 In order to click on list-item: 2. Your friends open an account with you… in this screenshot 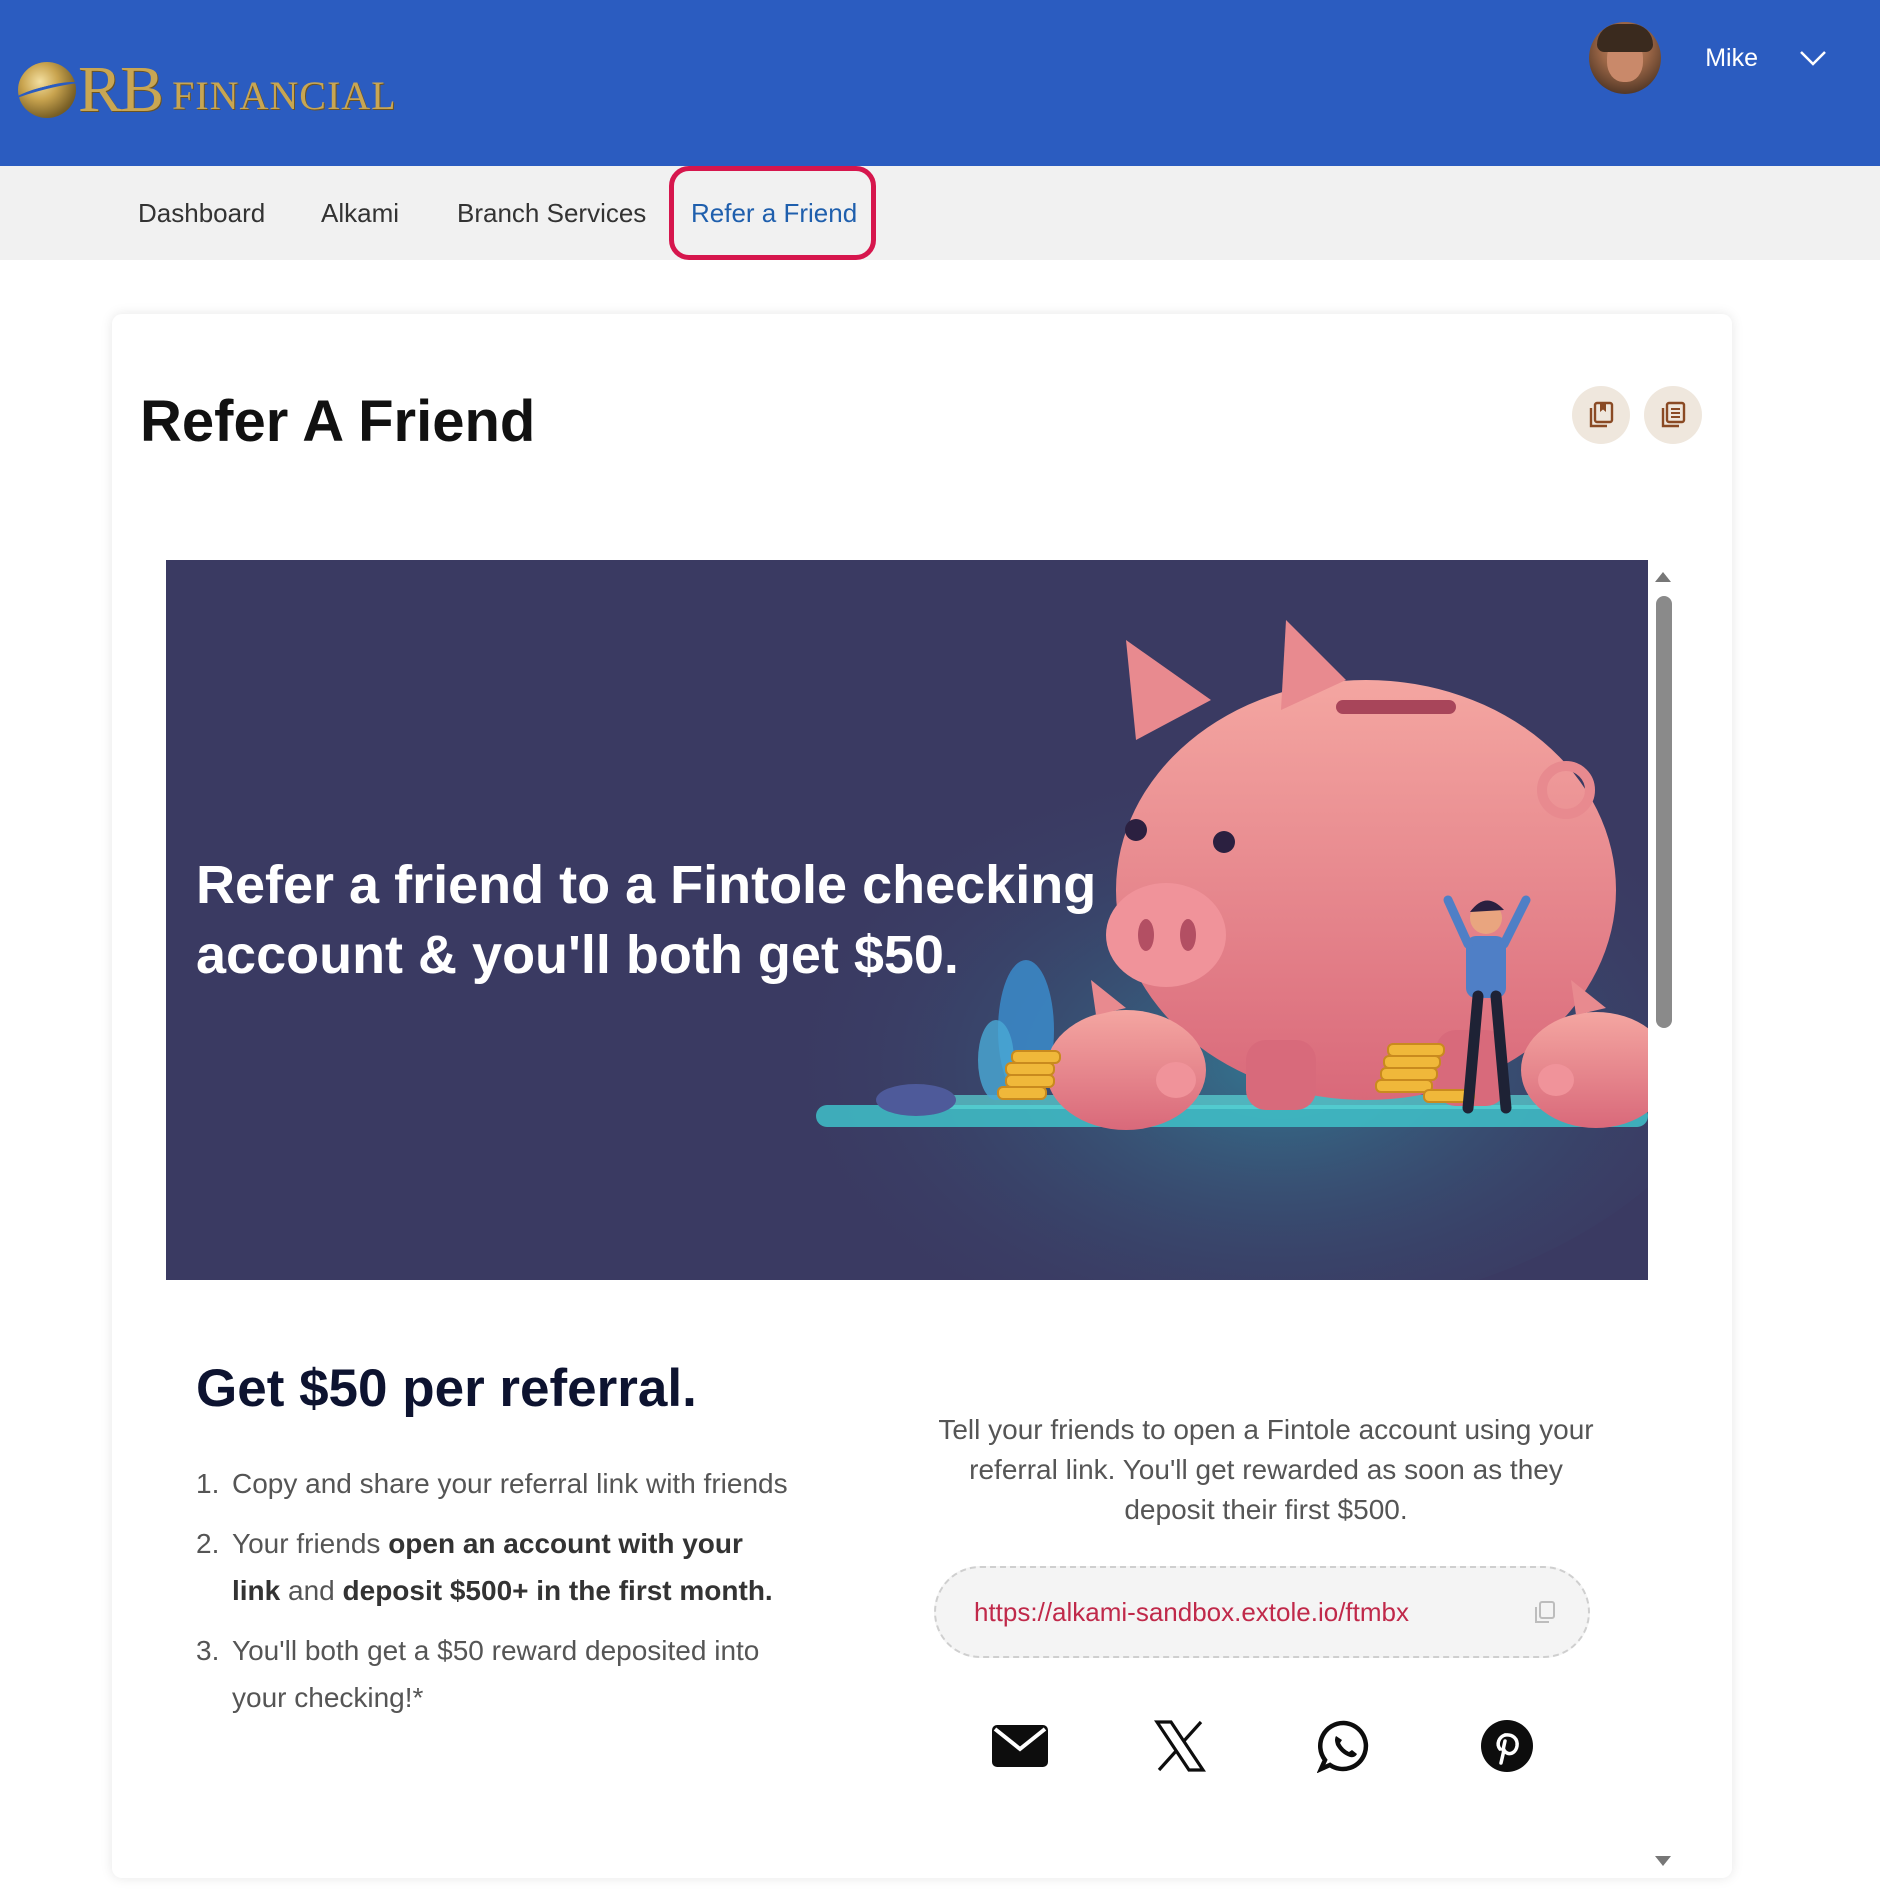, I will do `click(496, 1567)`.